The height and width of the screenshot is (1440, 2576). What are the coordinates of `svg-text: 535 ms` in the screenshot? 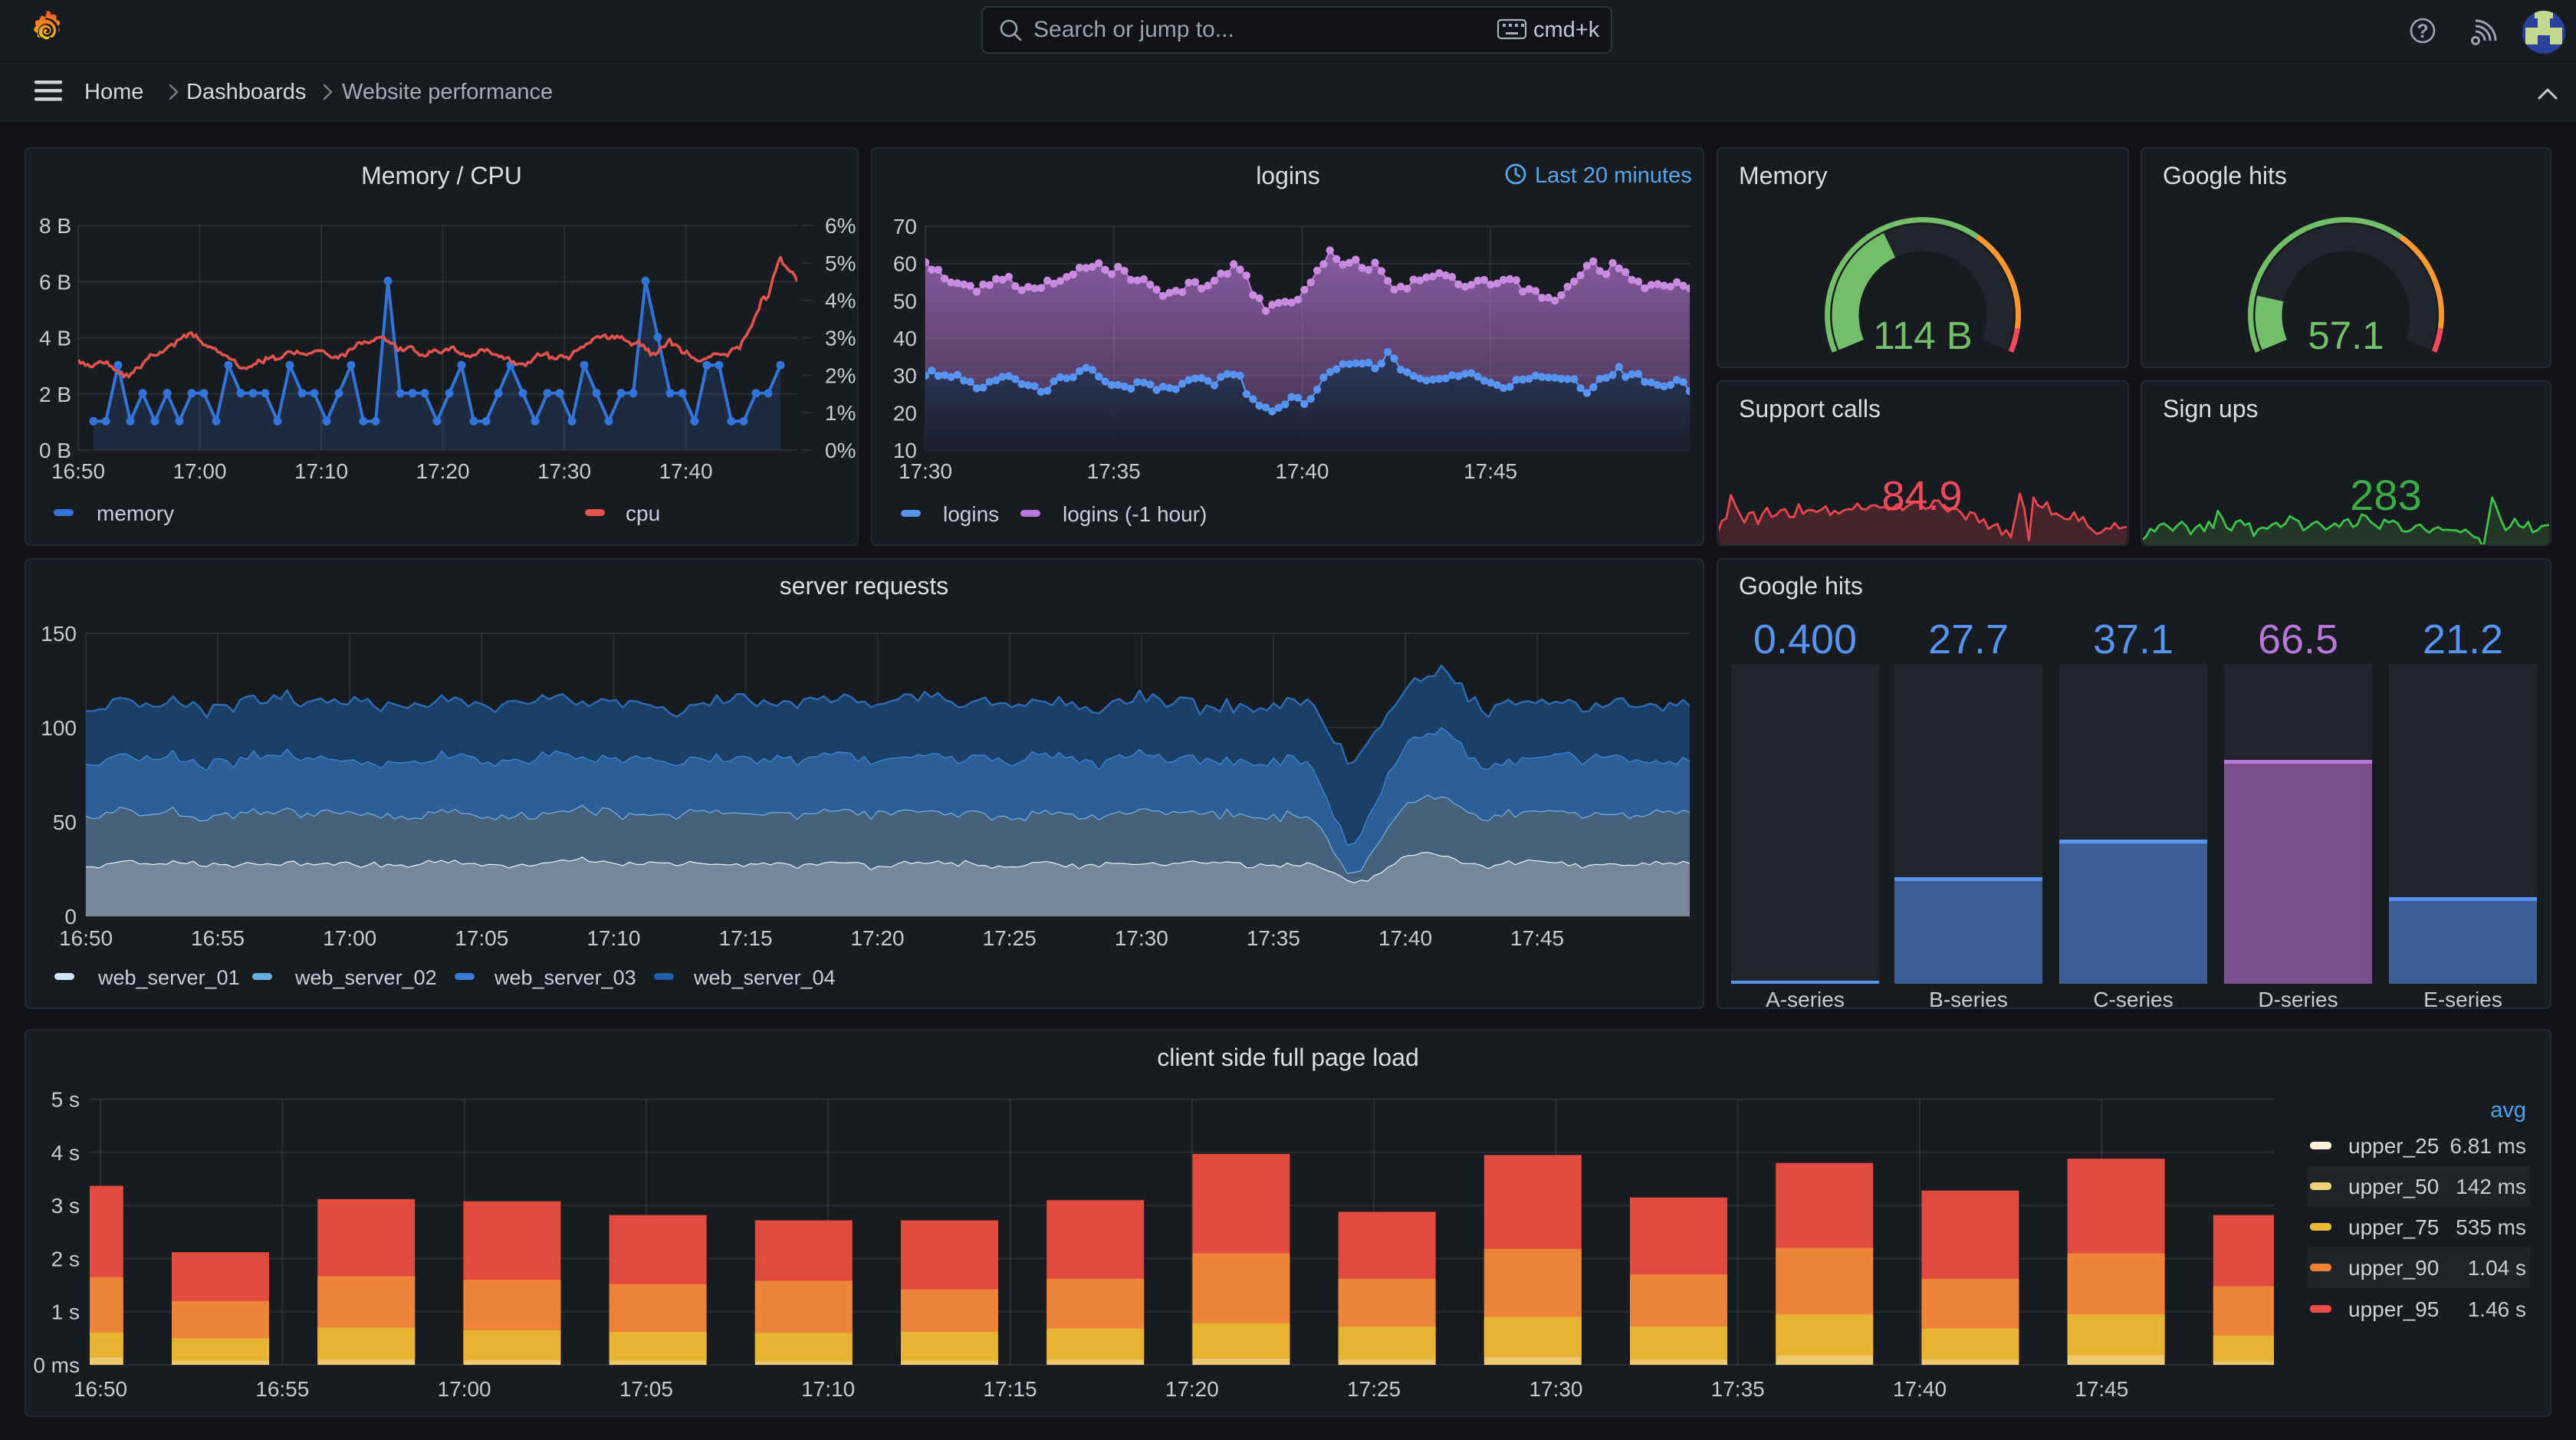 It's located at (2491, 1227).